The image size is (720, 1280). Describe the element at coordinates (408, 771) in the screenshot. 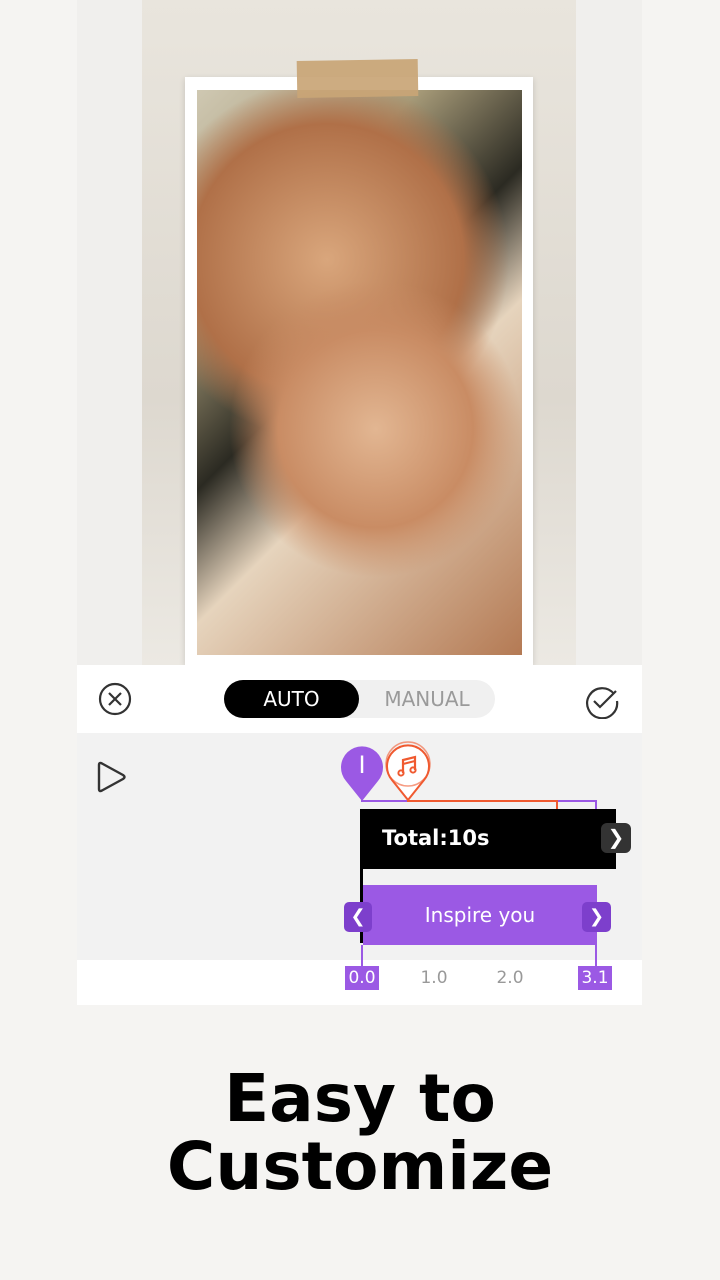

I see `music-marker-pin` at that location.